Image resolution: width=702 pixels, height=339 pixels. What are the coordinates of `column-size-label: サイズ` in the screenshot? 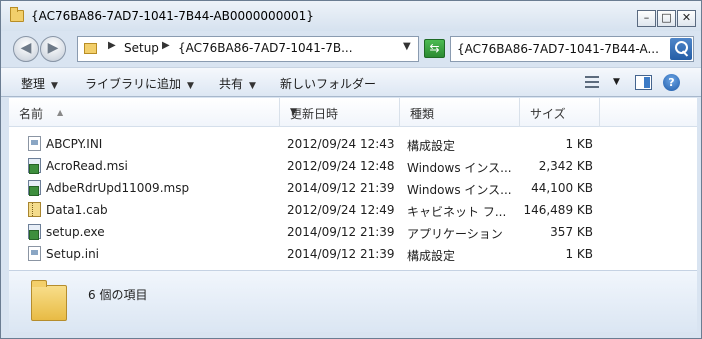 It's located at (548, 114).